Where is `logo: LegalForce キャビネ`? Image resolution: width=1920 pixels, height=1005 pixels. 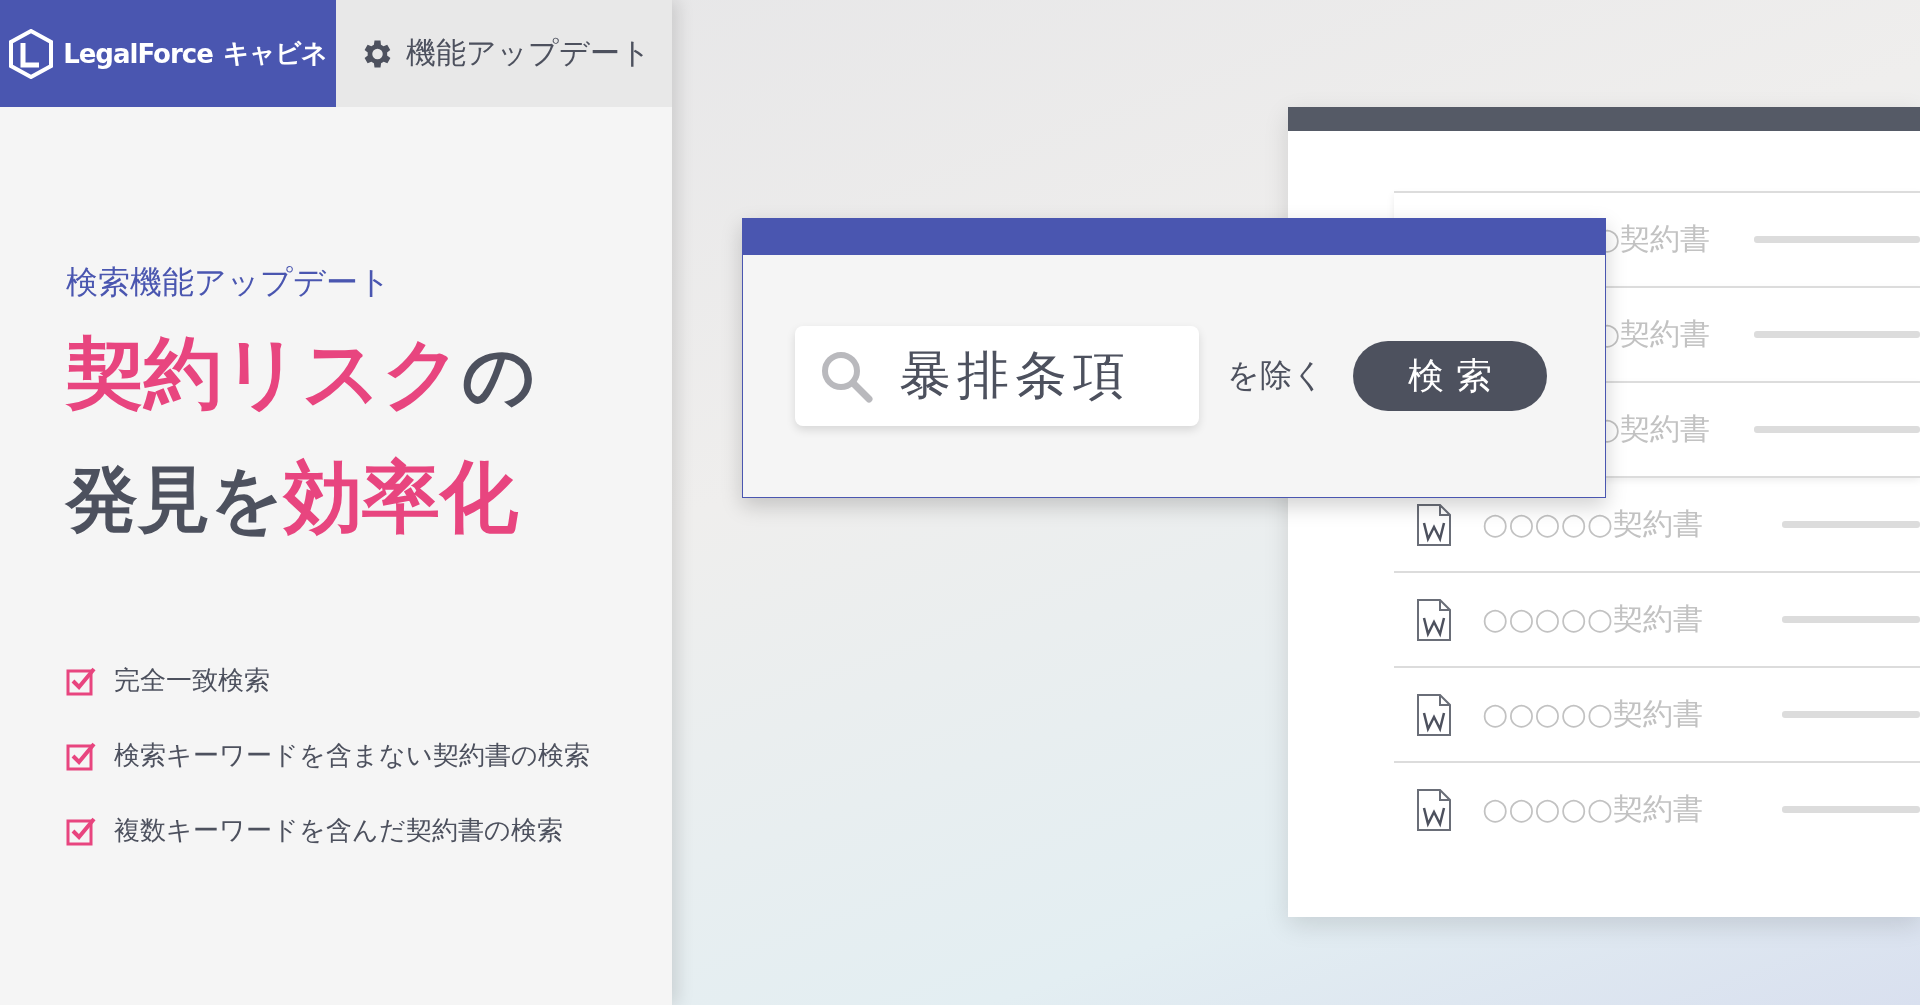
logo: LegalForce キャビネ is located at coordinates (168, 53).